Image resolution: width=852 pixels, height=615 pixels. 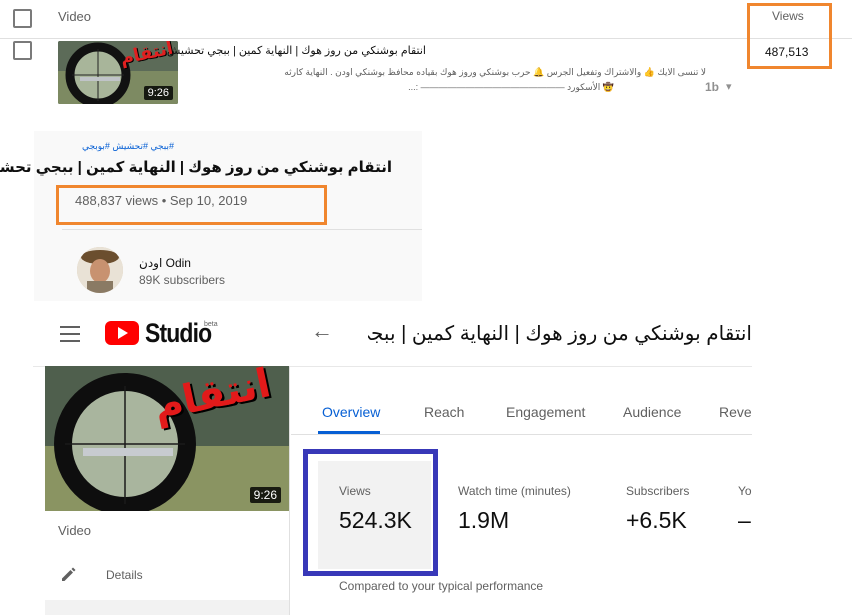 I want to click on back-arrow-icon: ←, so click(x=322, y=331).